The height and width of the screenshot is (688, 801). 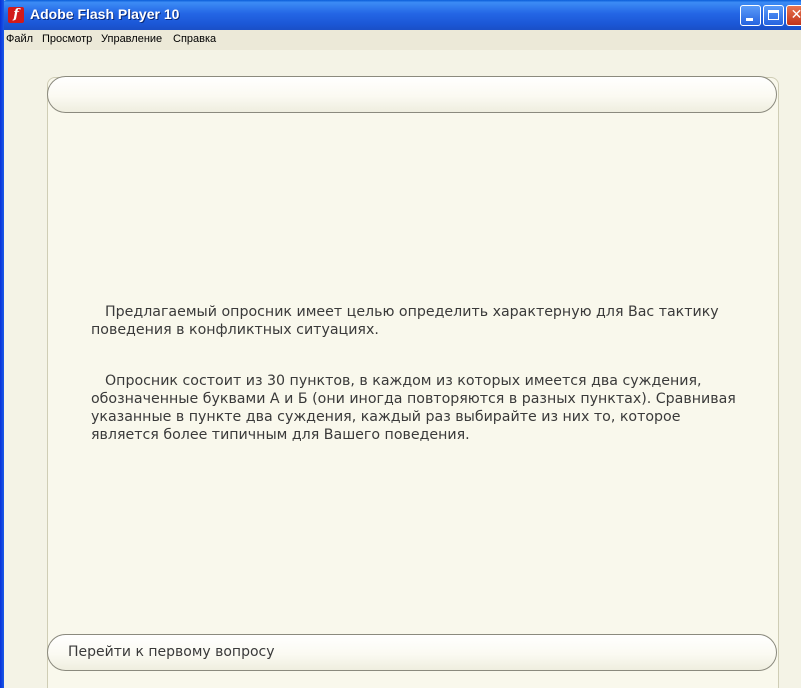 I want to click on go-to-first-question-button: Перейти к первому вопросу, so click(x=412, y=652).